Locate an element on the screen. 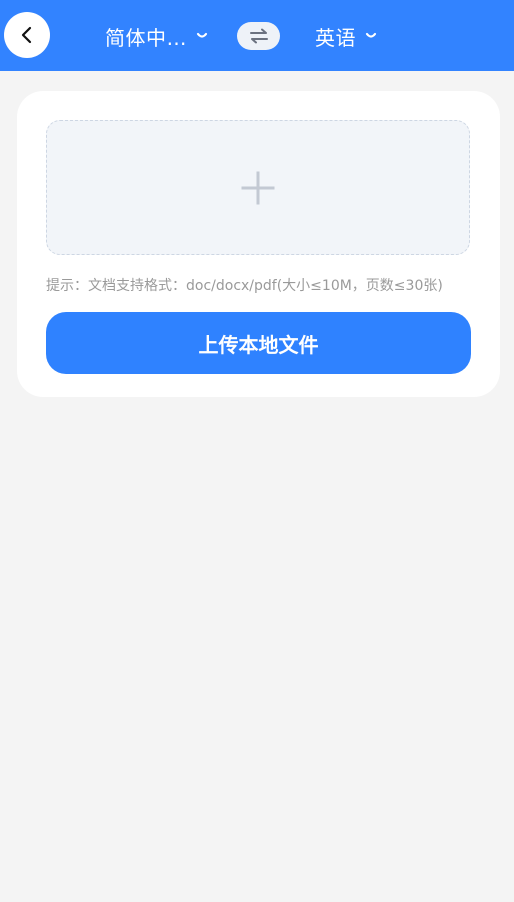 The height and width of the screenshot is (902, 514). chevron-left-icon is located at coordinates (26, 35).